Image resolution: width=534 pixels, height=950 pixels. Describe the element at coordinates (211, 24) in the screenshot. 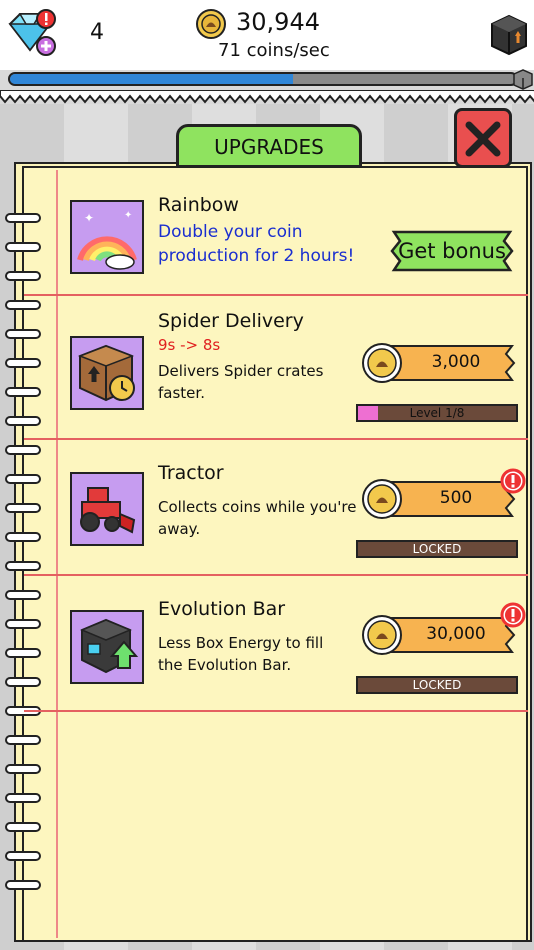

I see `coin-icon` at that location.